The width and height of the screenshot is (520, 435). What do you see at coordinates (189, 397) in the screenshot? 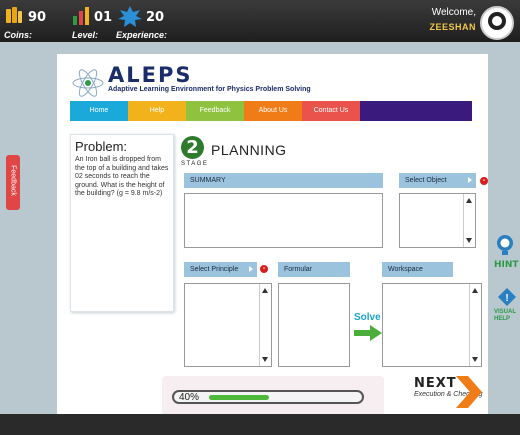
I see `progress-text: 40%` at bounding box center [189, 397].